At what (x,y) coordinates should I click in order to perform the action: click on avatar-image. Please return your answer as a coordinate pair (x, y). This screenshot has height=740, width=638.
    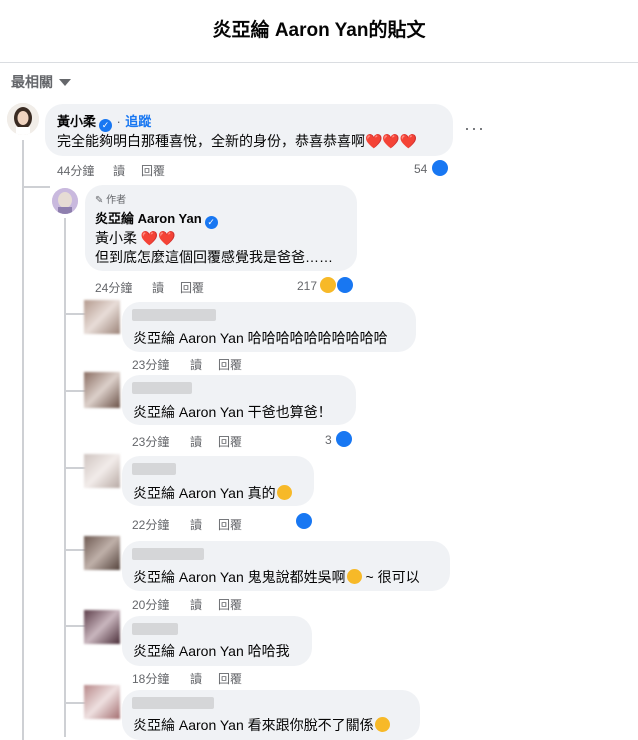
    Looking at the image, I should click on (23, 119).